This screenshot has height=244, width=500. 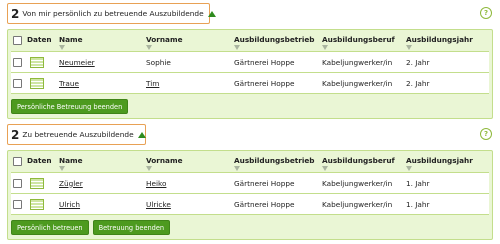 I want to click on jahr-cell: 1. Jahr, so click(x=446, y=183).